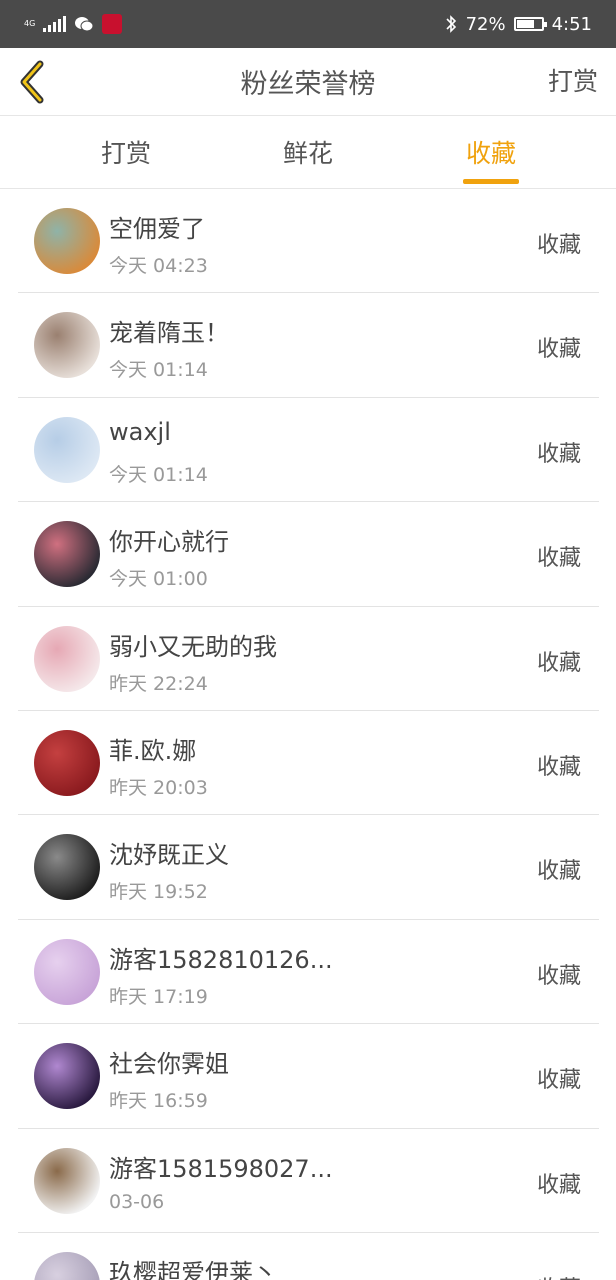 The image size is (616, 1280). What do you see at coordinates (193, 1269) in the screenshot?
I see `user-name: 玖樱超爱伊莱丶` at bounding box center [193, 1269].